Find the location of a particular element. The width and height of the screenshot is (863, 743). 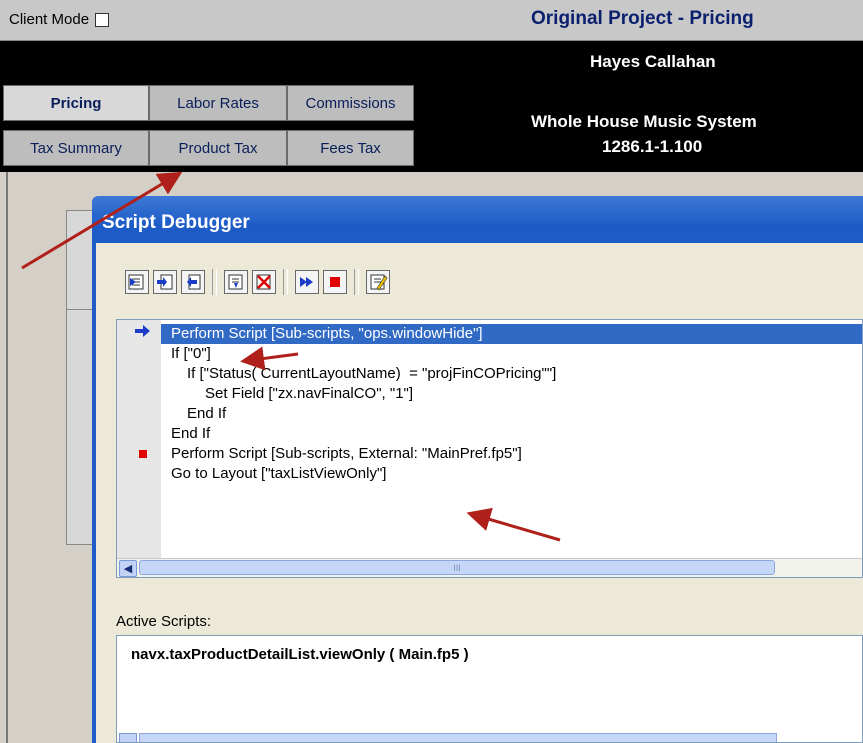

step-into-icon is located at coordinates (165, 282).